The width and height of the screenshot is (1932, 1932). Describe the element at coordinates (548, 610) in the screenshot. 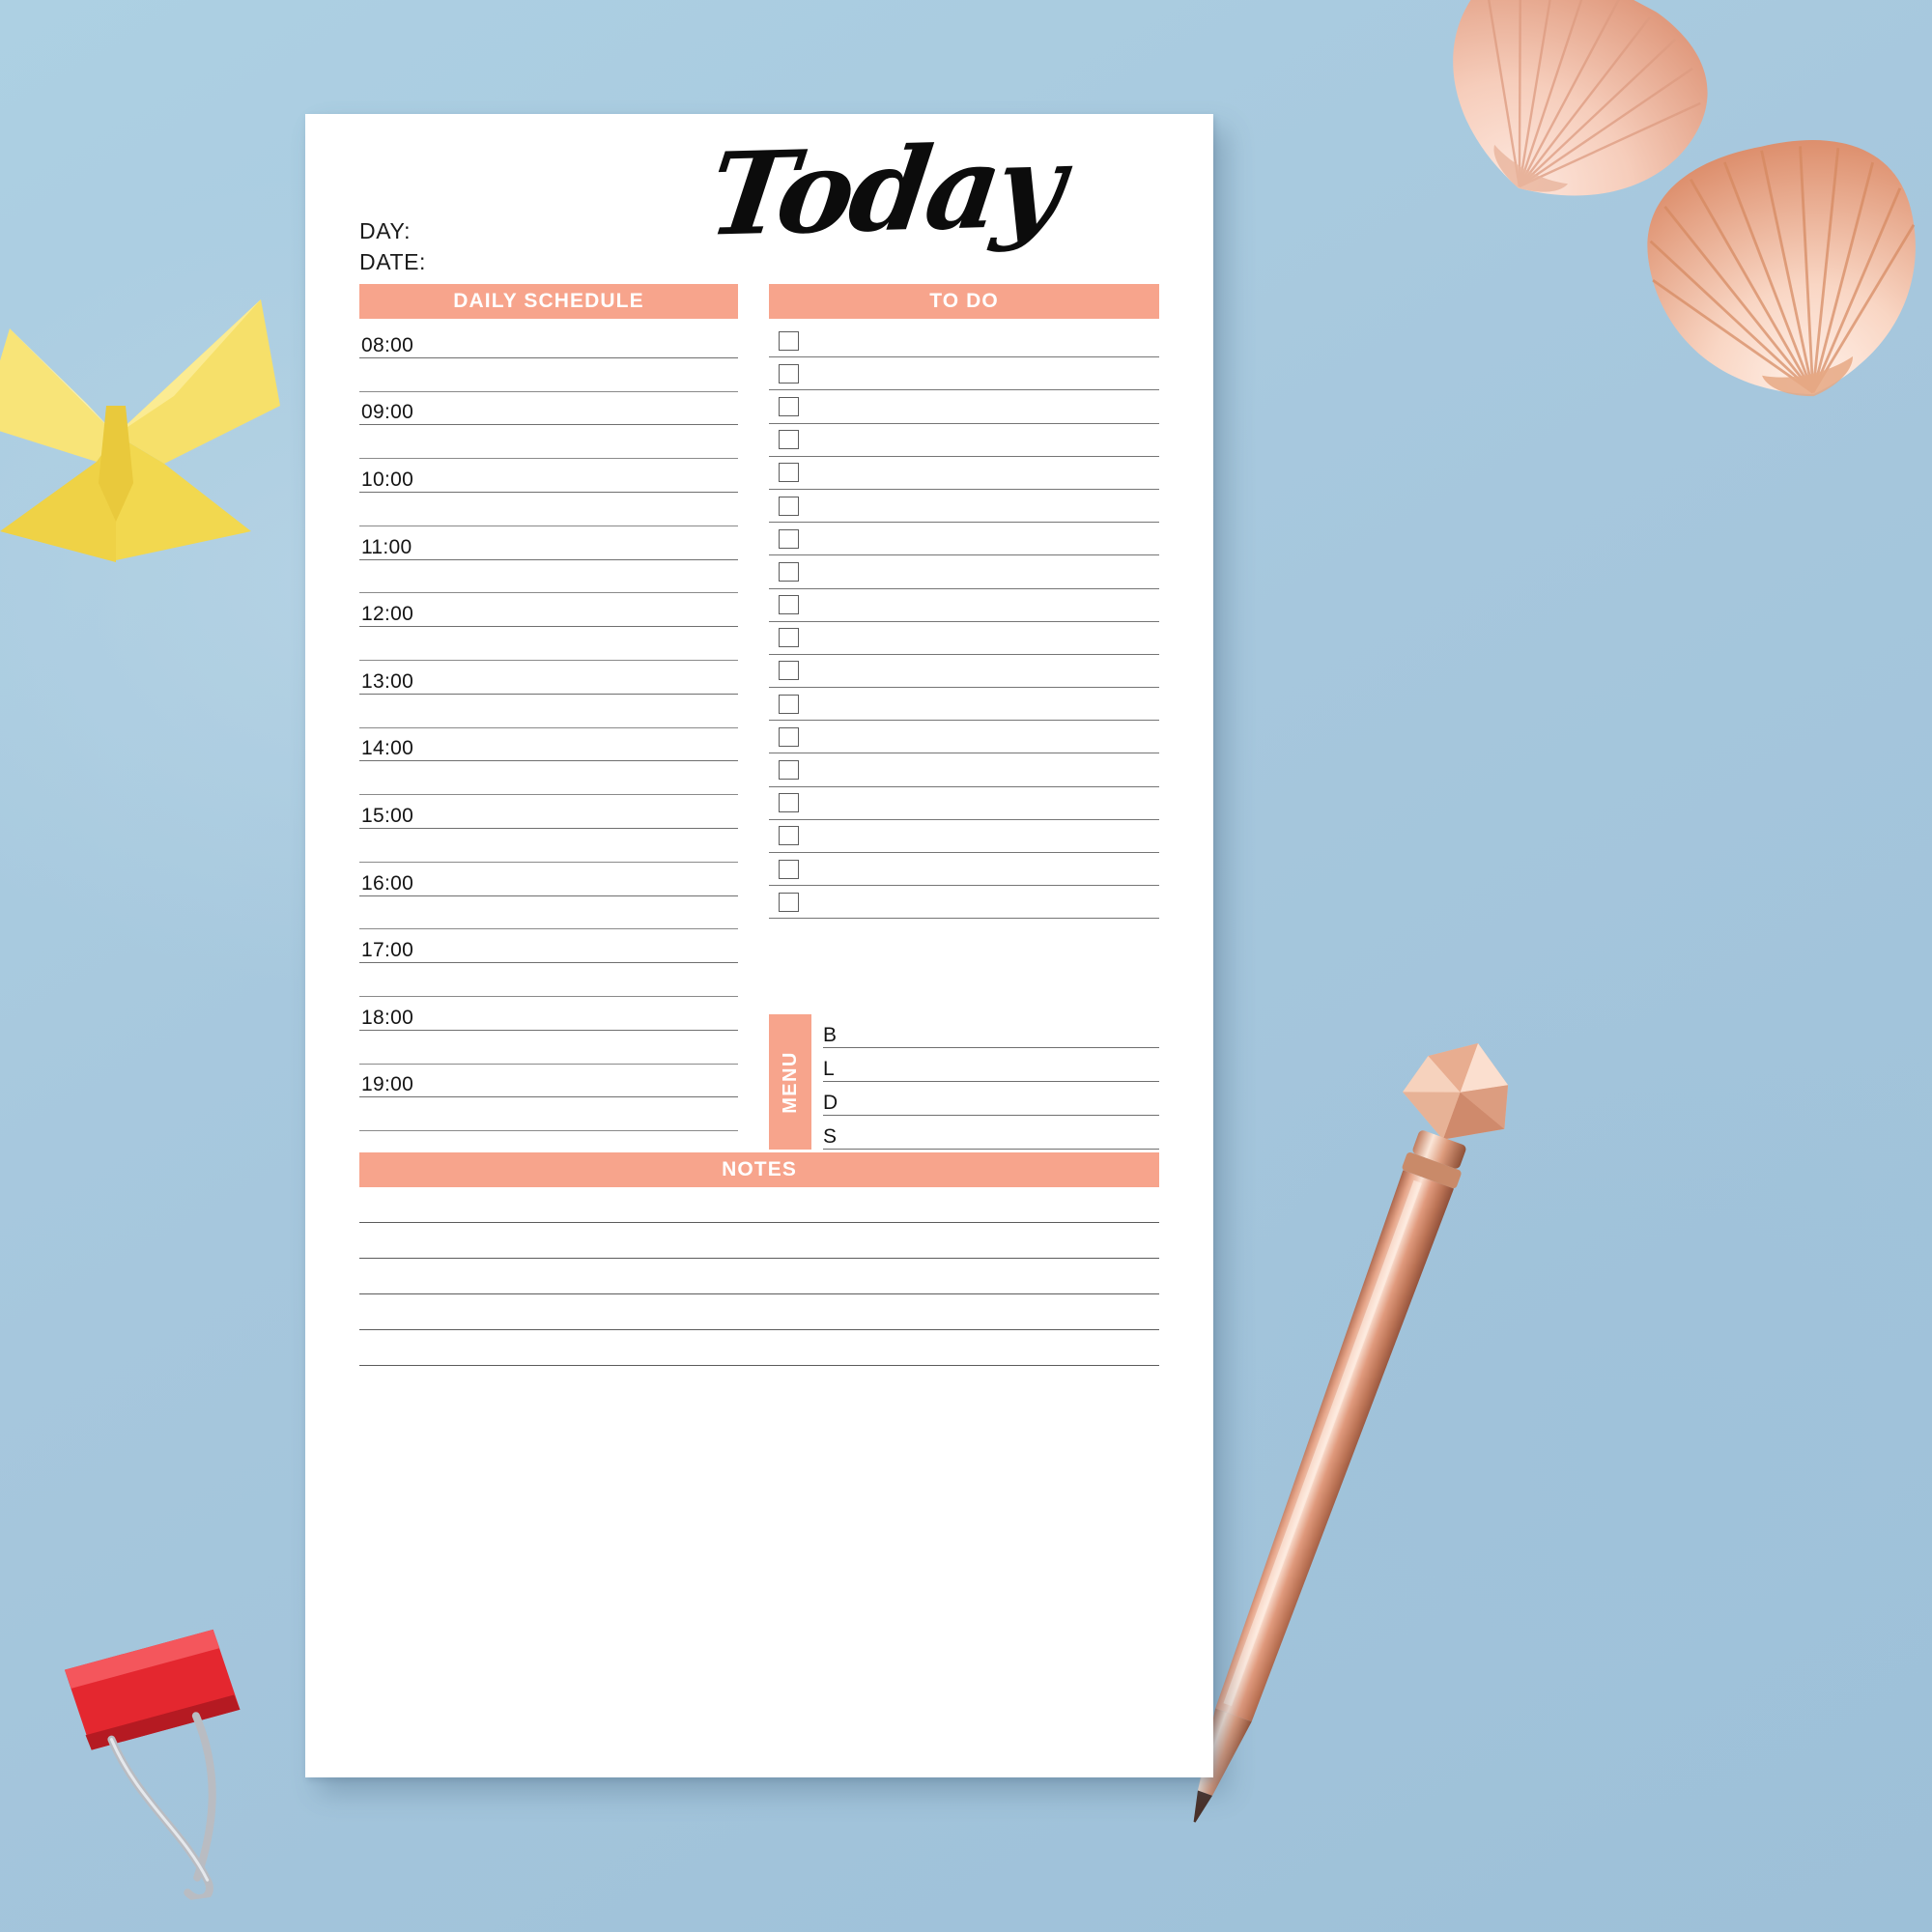

I see `schedule-row: 12:00` at that location.